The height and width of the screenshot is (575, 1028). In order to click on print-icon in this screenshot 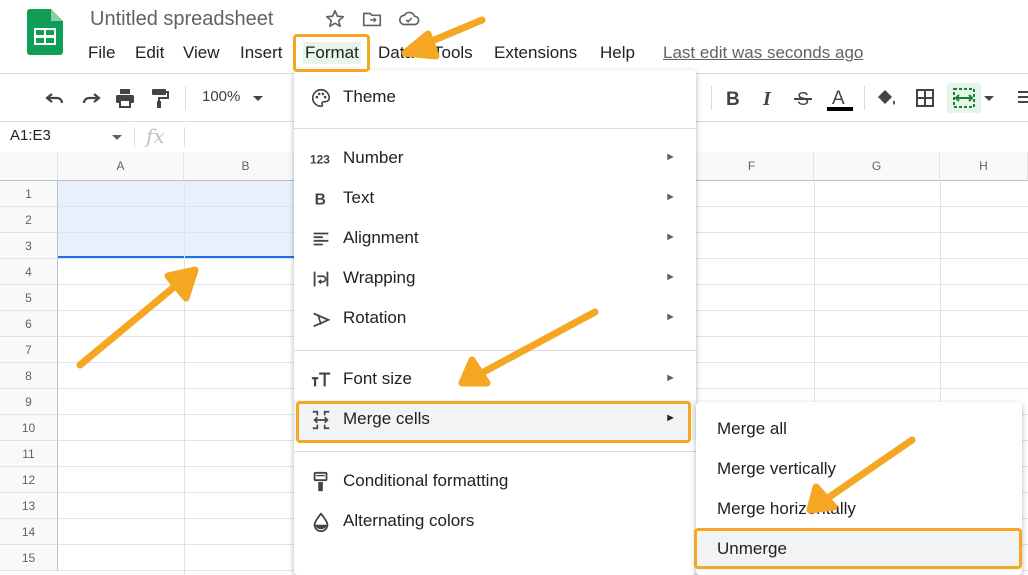, I will do `click(125, 98)`.